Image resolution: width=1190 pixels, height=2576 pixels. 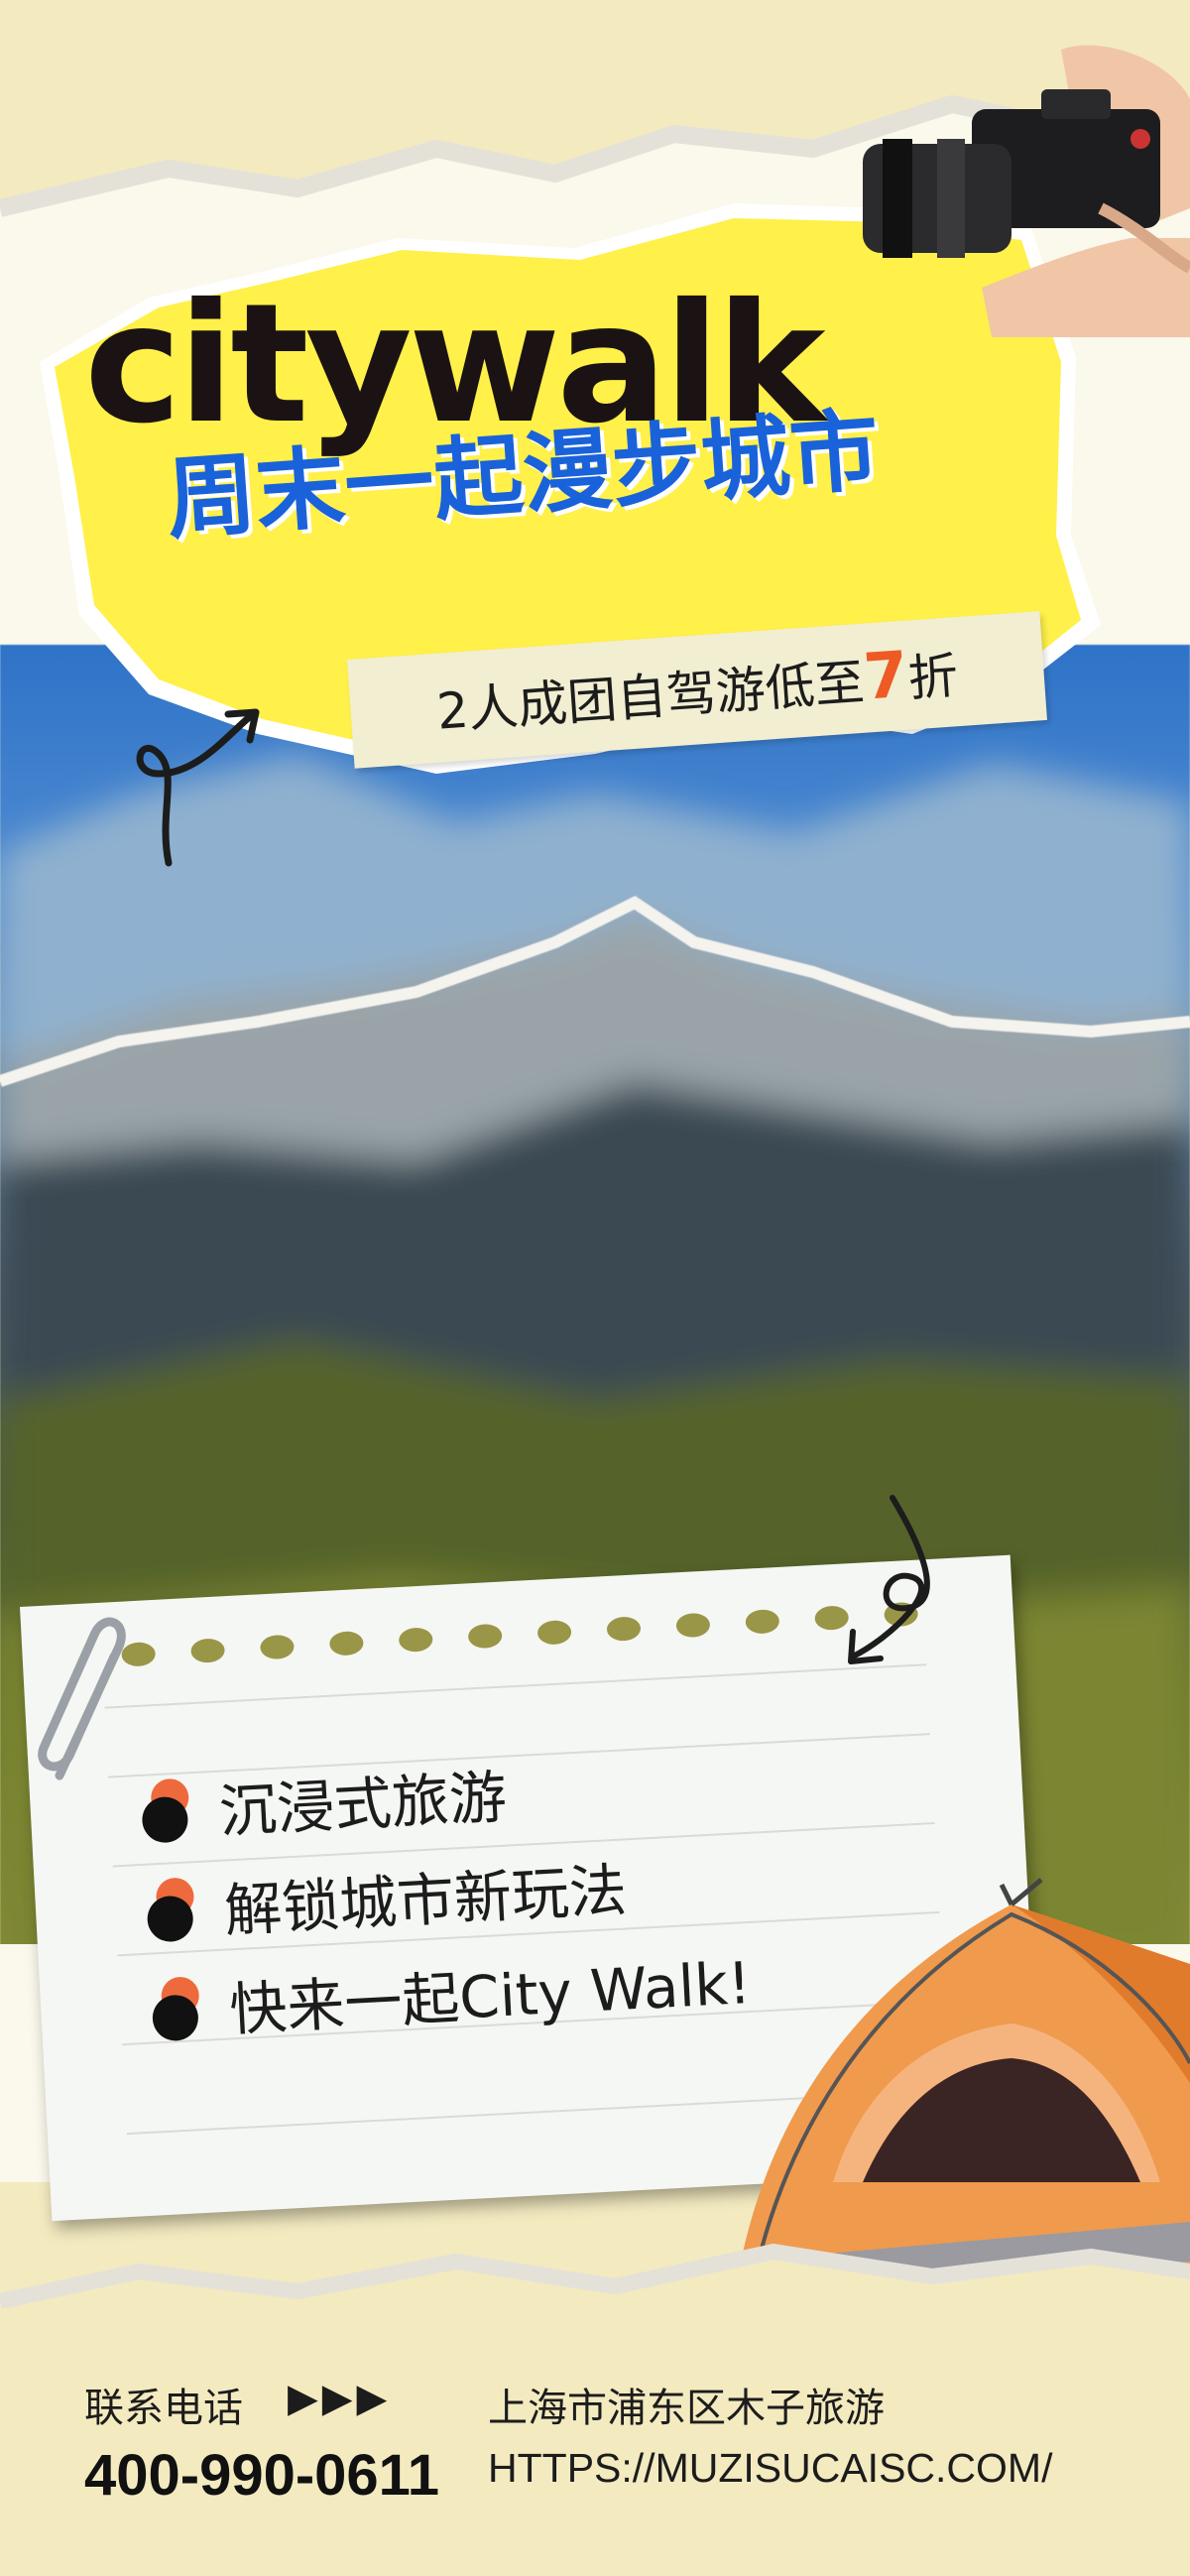 I want to click on arrow-triple-icon: ▶▶▶, so click(x=340, y=2398).